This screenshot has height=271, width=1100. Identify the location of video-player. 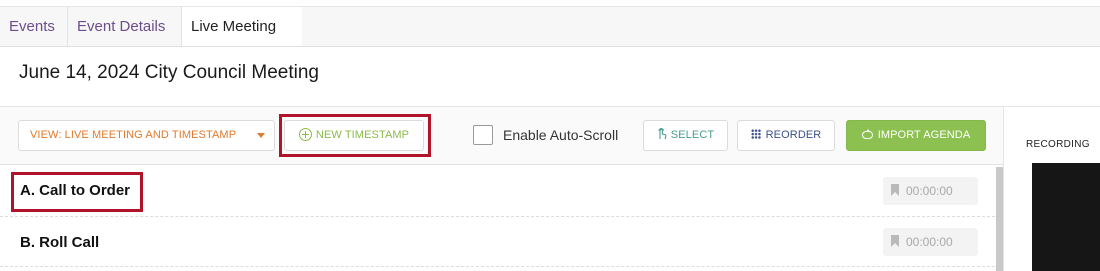
(1066, 217).